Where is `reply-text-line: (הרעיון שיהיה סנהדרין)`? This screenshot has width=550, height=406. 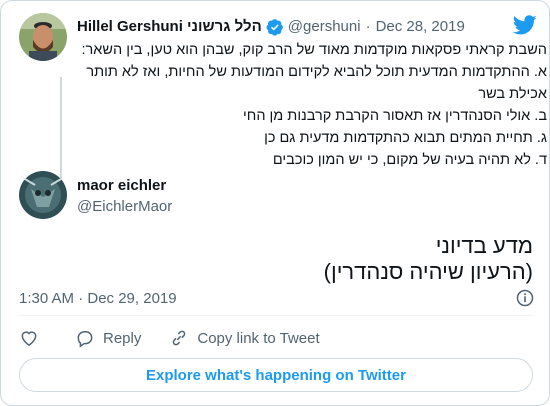
reply-text-line: (הרעיון שיהיה סנהדרין) is located at coordinates (428, 271).